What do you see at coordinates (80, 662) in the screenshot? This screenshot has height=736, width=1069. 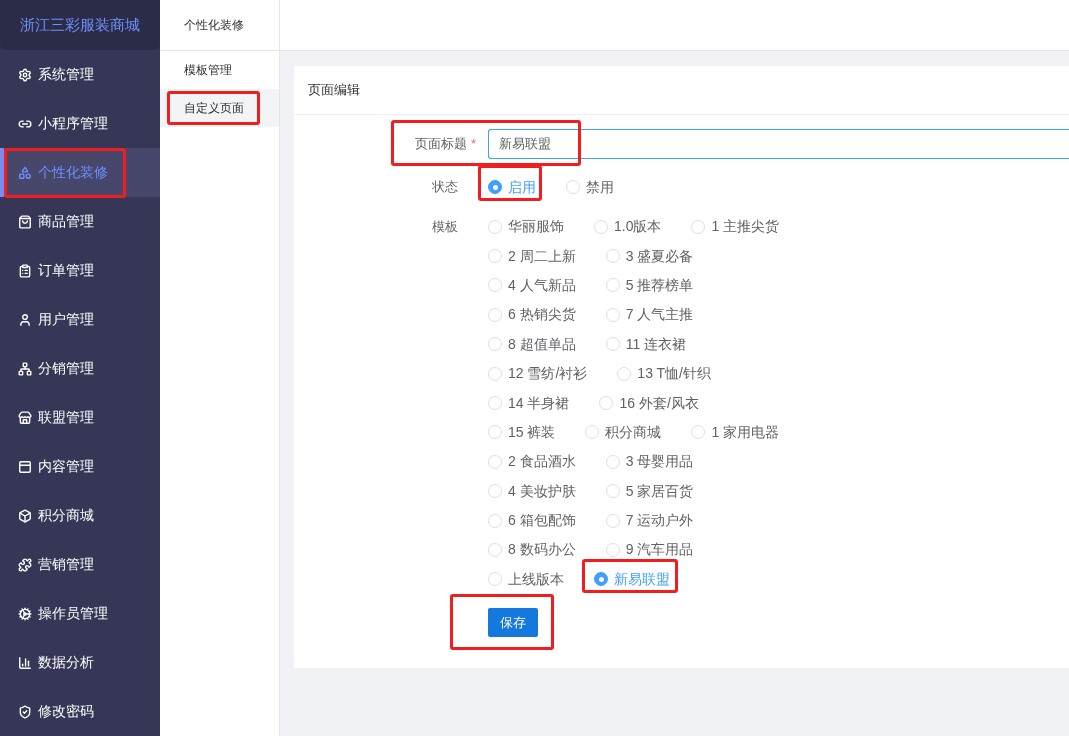 I see `sidebar-item: 数据分析` at bounding box center [80, 662].